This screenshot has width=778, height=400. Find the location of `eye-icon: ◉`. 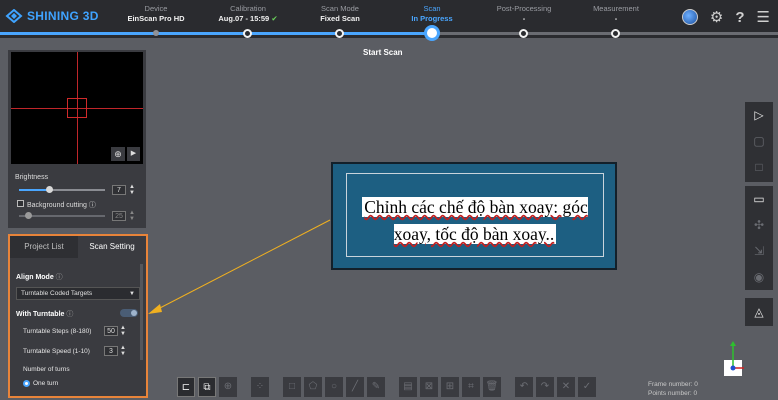

eye-icon: ◉ is located at coordinates (759, 277).